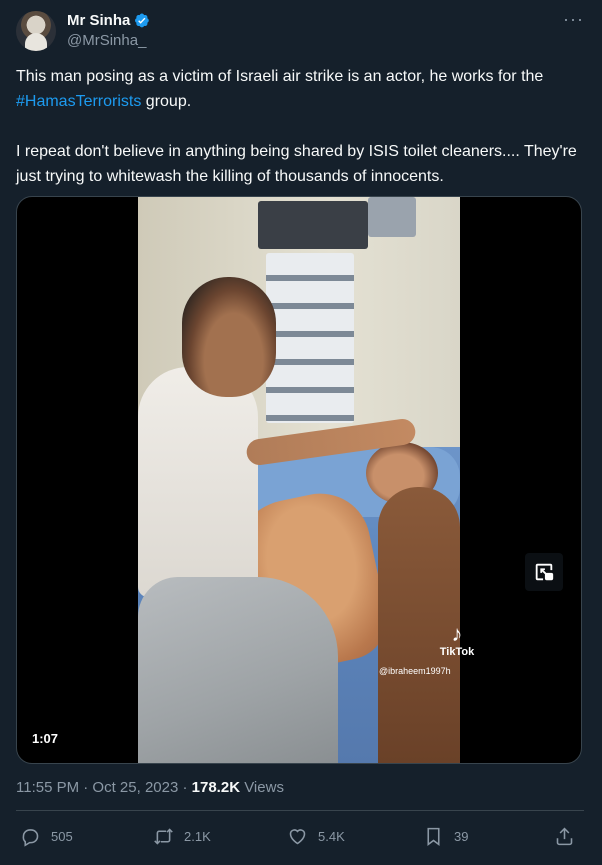 This screenshot has width=602, height=865. I want to click on tweet-text-part: group., so click(166, 101).